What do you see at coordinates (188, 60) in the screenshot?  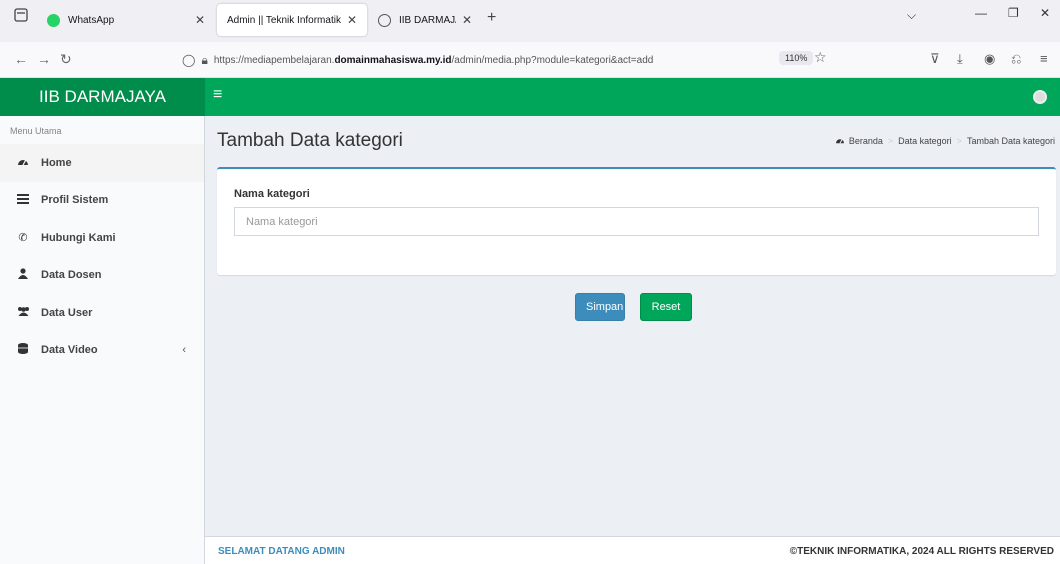 I see `shield-icon: ◯` at bounding box center [188, 60].